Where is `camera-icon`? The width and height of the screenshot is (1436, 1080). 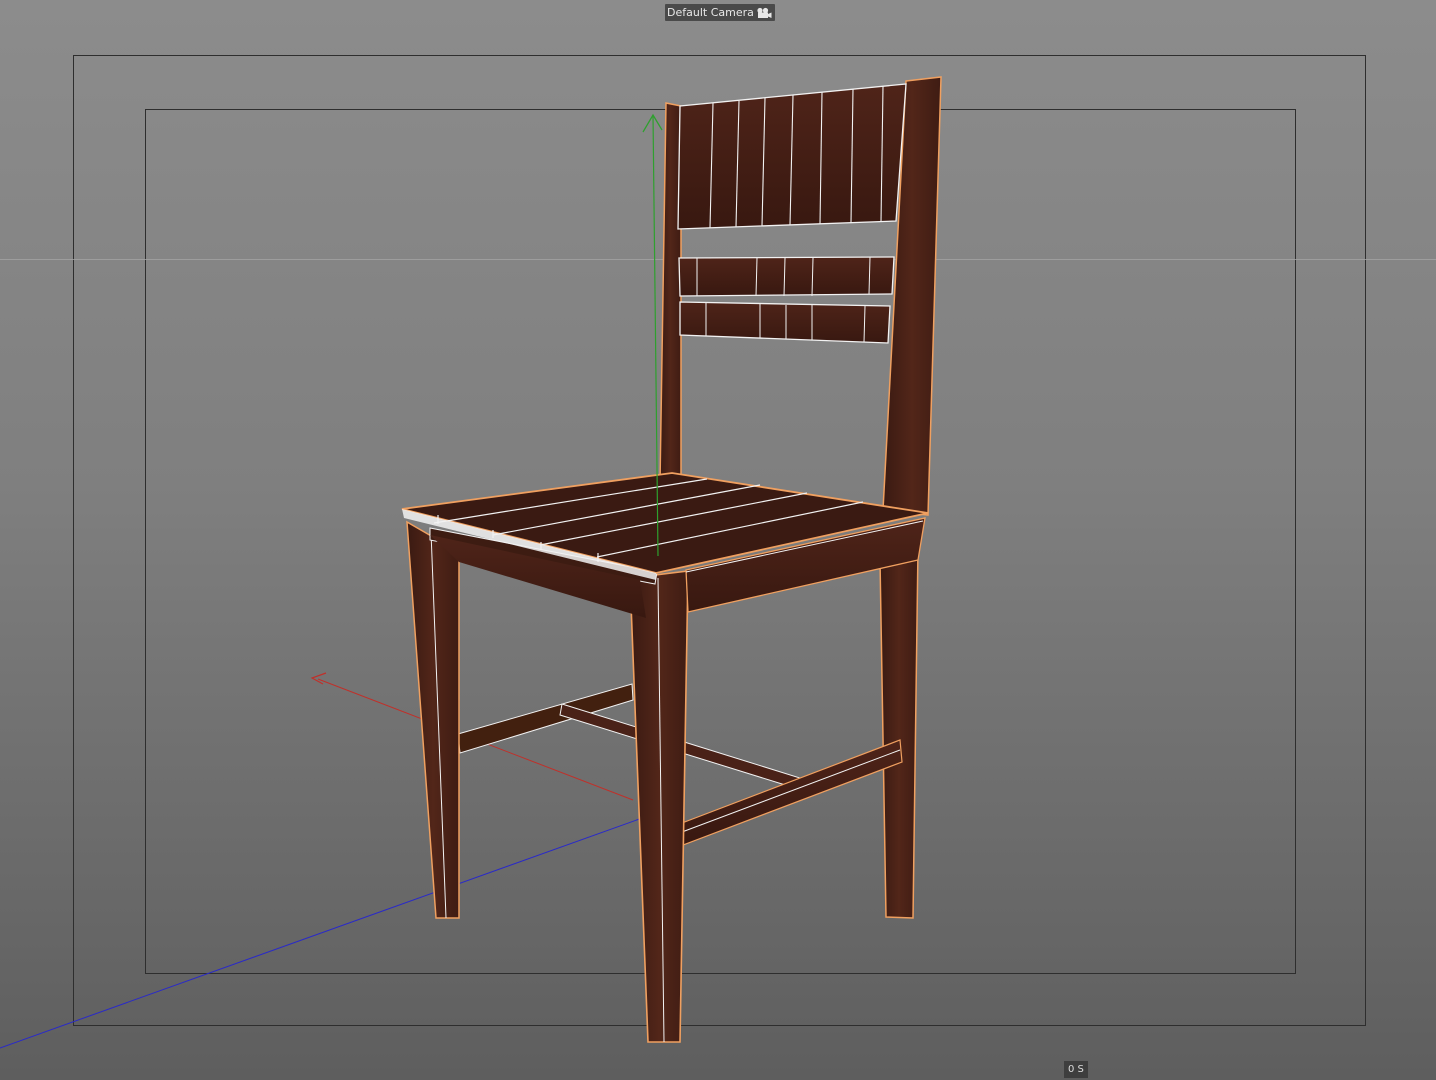
camera-icon is located at coordinates (764, 12).